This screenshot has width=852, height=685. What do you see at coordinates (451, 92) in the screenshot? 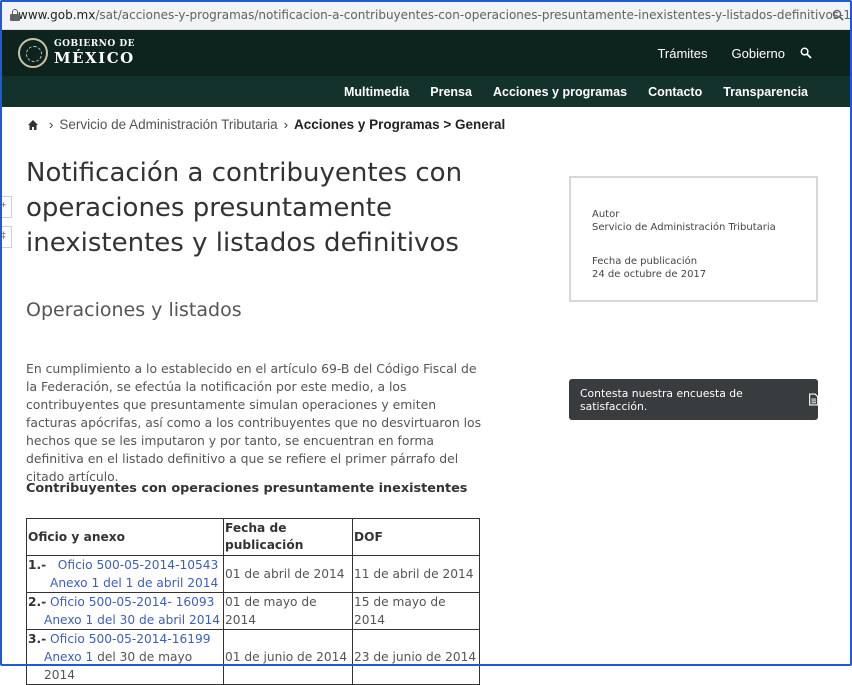
I see `subnav-prensa: Prensa` at bounding box center [451, 92].